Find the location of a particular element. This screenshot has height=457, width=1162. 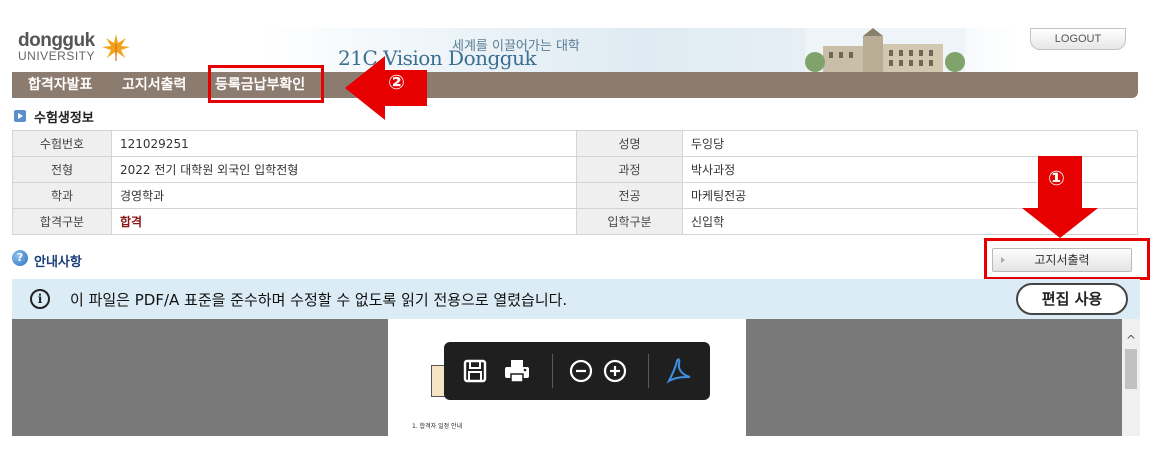

nav-item-pass-announcement: 합격자발표 is located at coordinates (60, 85).